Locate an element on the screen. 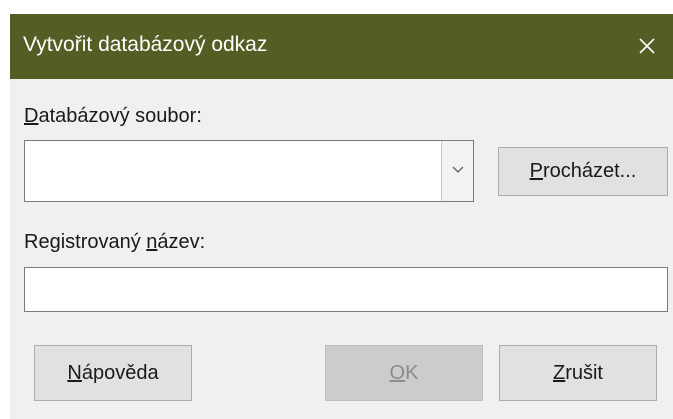 The height and width of the screenshot is (419, 673). cancel-button: Zrušit is located at coordinates (578, 373).